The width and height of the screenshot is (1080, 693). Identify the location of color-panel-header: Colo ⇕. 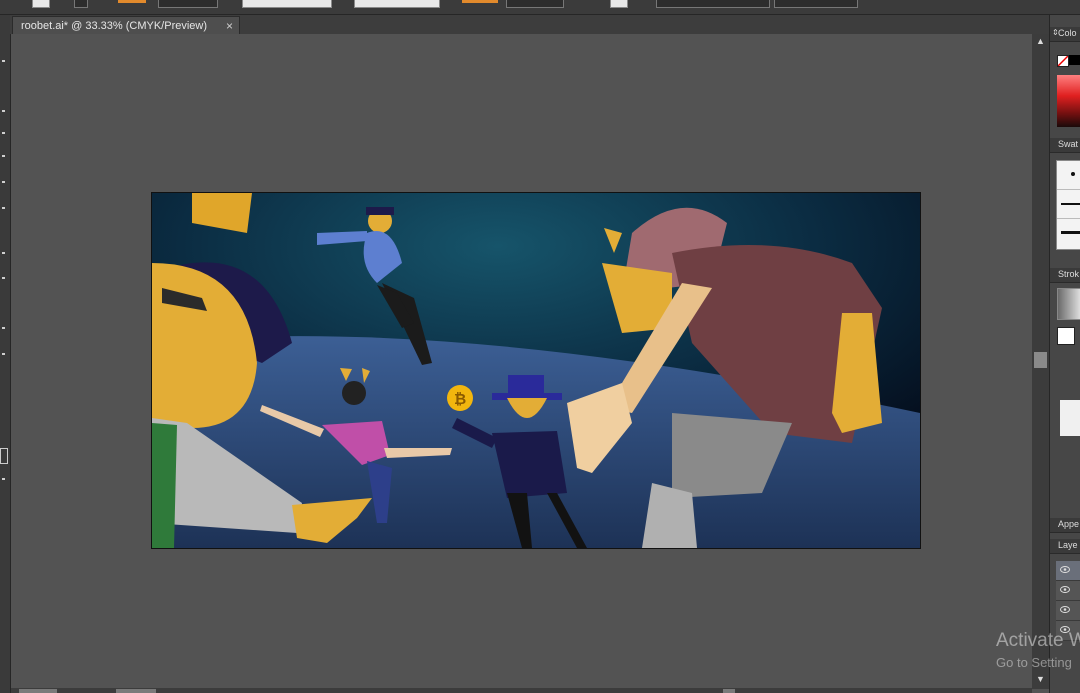
(1065, 34).